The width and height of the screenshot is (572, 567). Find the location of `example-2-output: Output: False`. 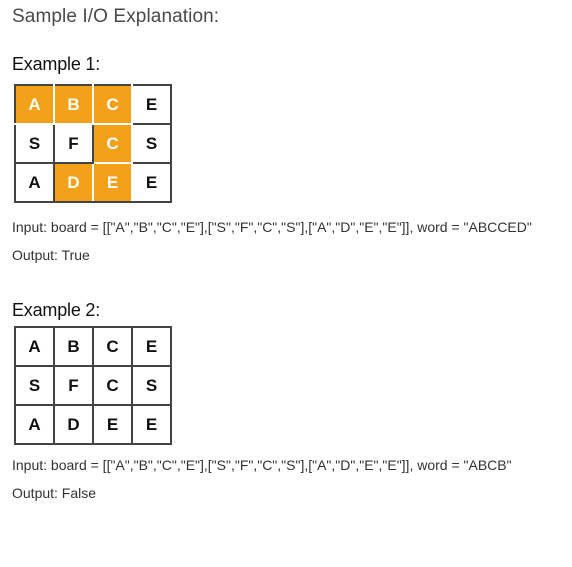

example-2-output: Output: False is located at coordinates (54, 493).